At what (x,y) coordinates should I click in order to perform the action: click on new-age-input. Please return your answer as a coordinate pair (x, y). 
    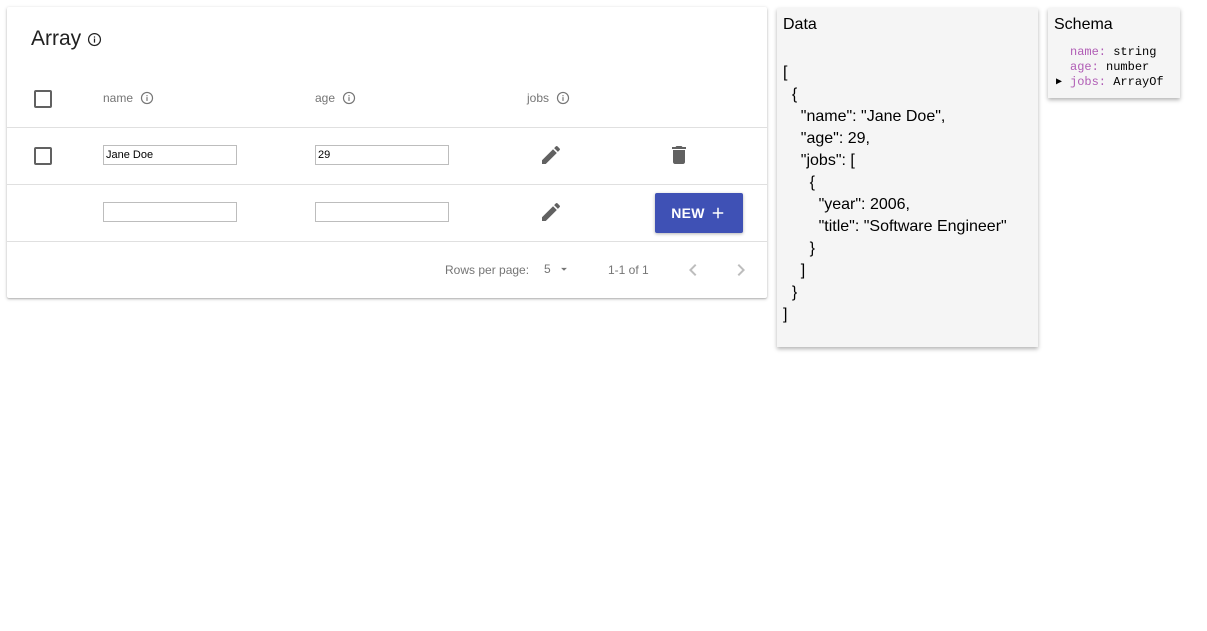
    Looking at the image, I should click on (382, 212).